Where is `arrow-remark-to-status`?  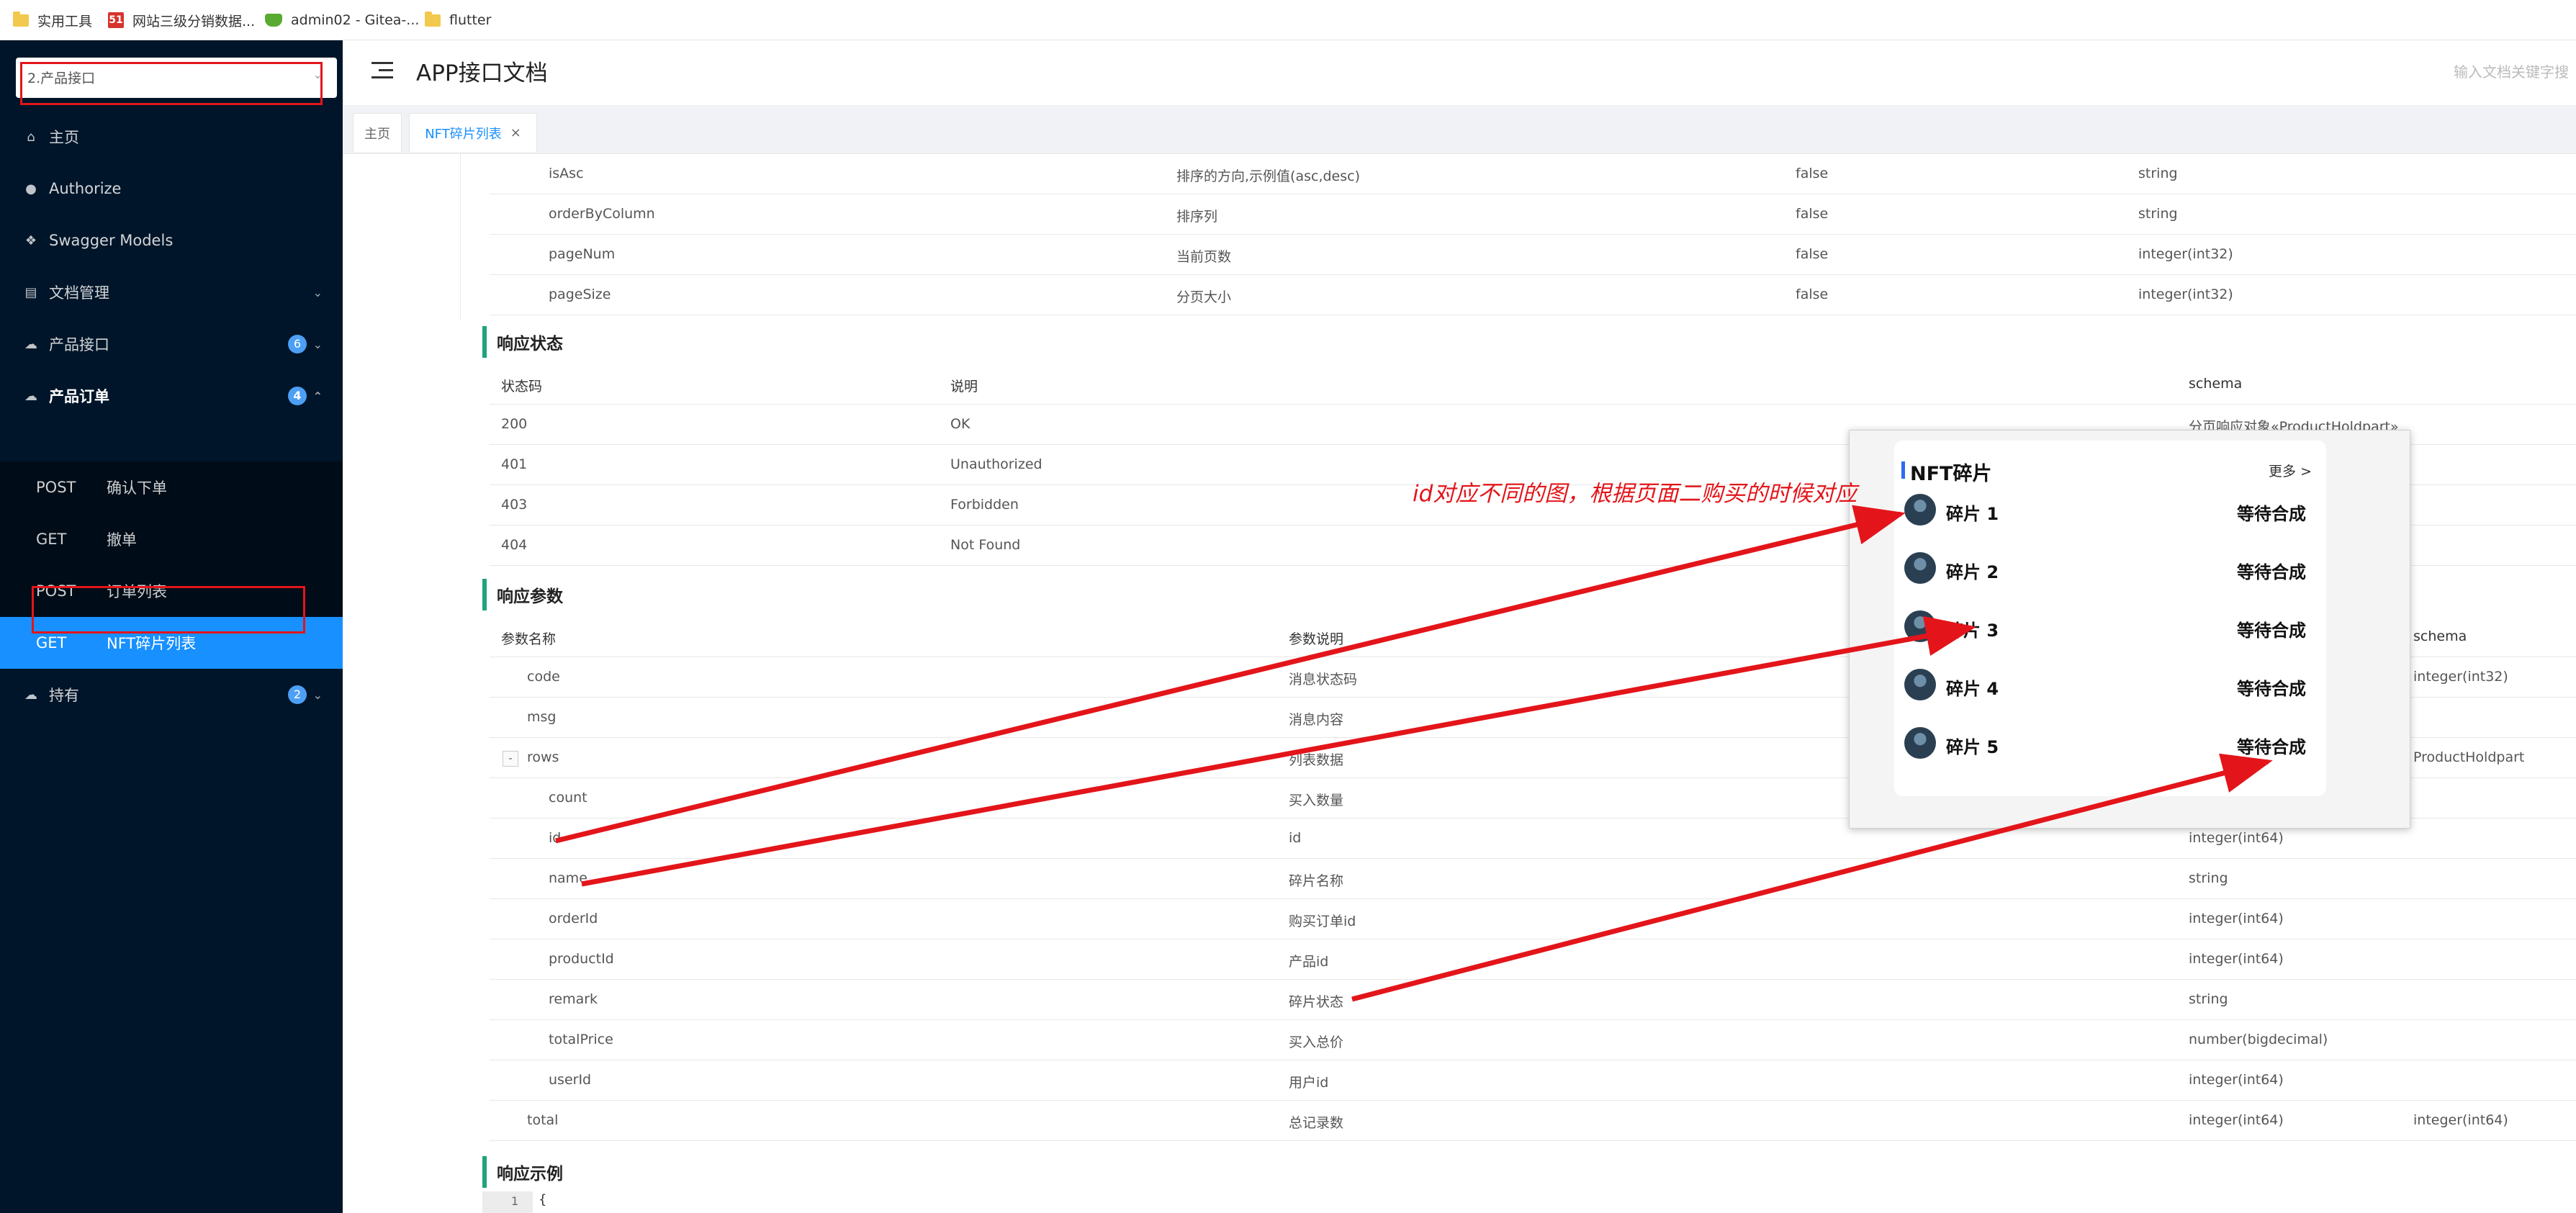 arrow-remark-to-status is located at coordinates (1812, 877).